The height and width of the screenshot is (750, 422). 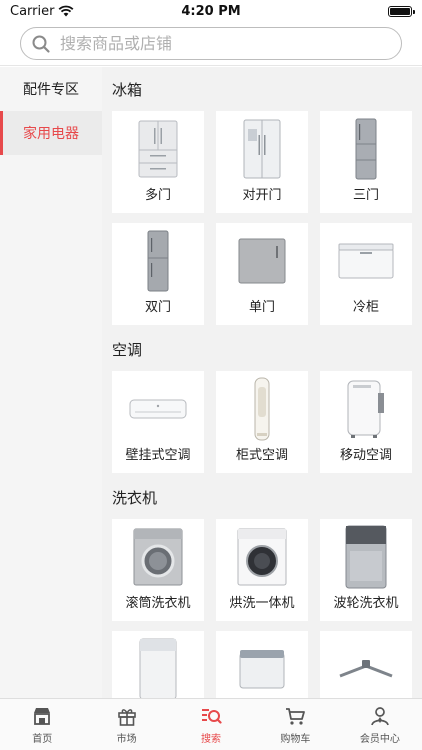 I want to click on category-label: 波轮洗衣机, so click(x=366, y=603).